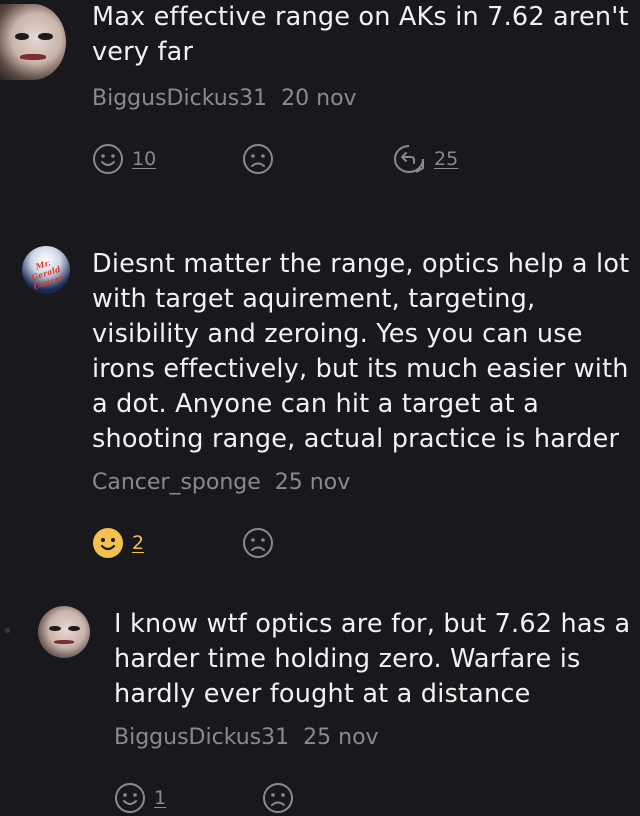 This screenshot has width=640, height=816. Describe the element at coordinates (160, 798) in the screenshot. I see `upvote-count: 1` at that location.